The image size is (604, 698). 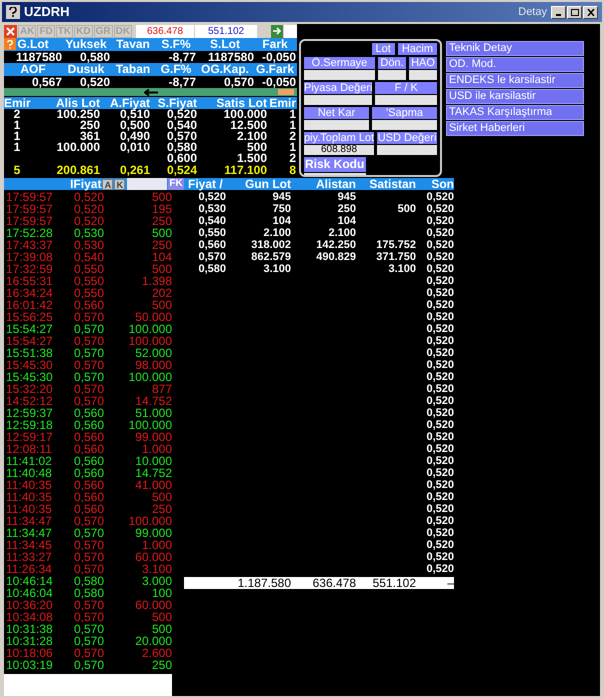 What do you see at coordinates (86, 44) in the screenshot?
I see `column-header: Yuksek` at bounding box center [86, 44].